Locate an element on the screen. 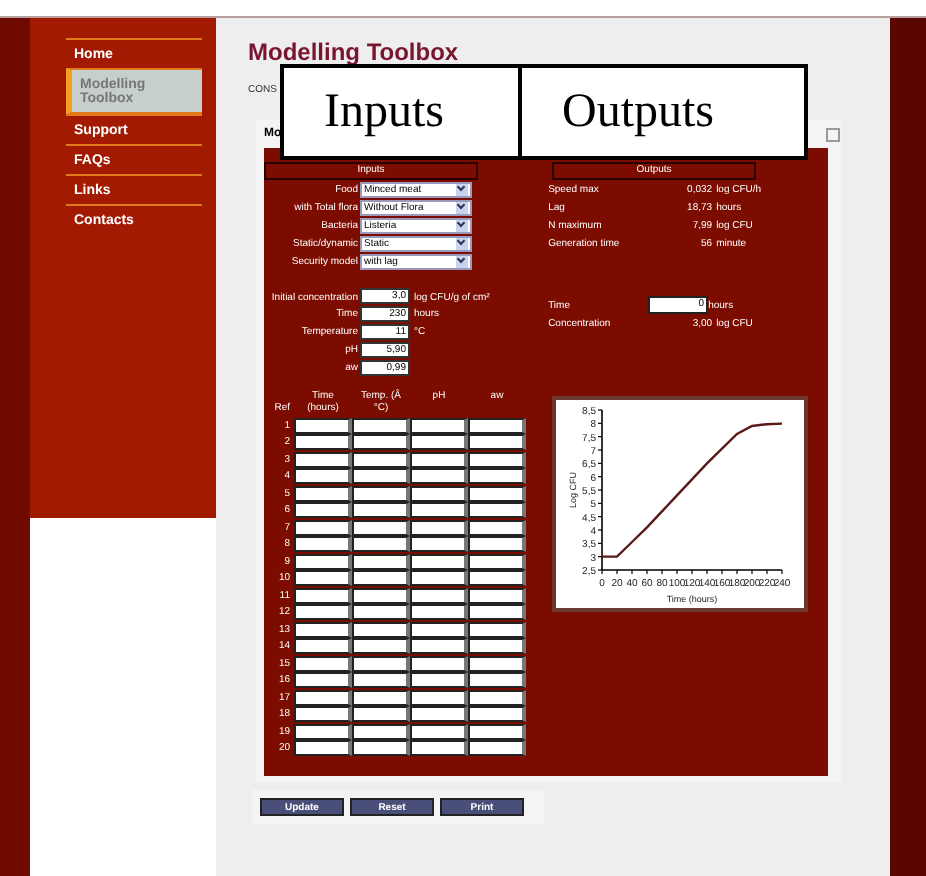  annotation-label: Inputs is located at coordinates (401, 112).